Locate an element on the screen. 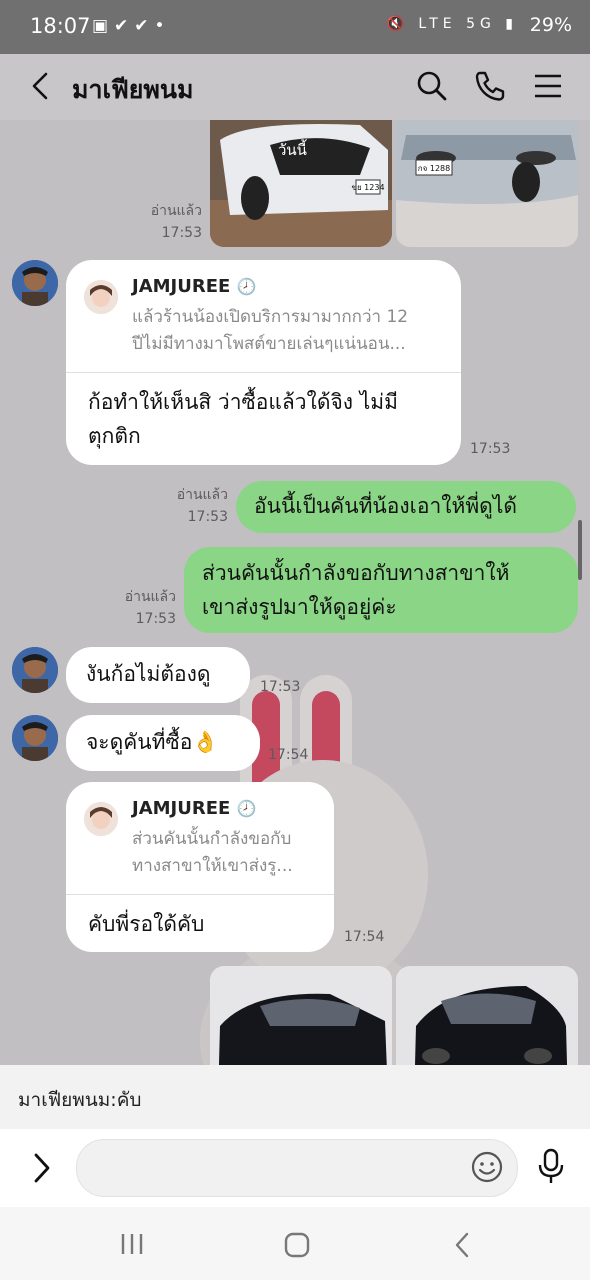  car-image: กจ 1288 is located at coordinates (487, 183).